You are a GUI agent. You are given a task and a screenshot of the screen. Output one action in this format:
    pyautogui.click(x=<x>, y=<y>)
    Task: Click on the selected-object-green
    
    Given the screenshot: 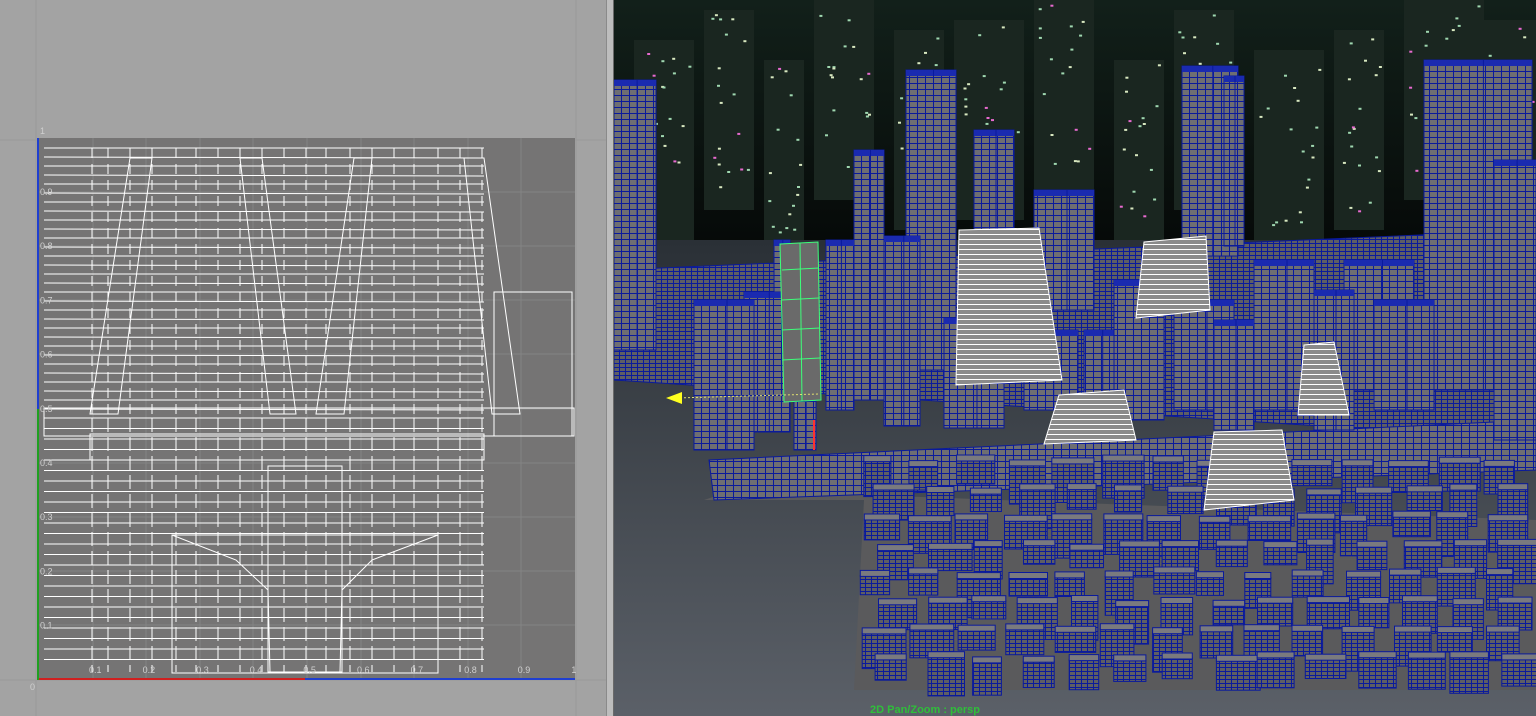 What is the action you would take?
    pyautogui.click(x=800, y=322)
    